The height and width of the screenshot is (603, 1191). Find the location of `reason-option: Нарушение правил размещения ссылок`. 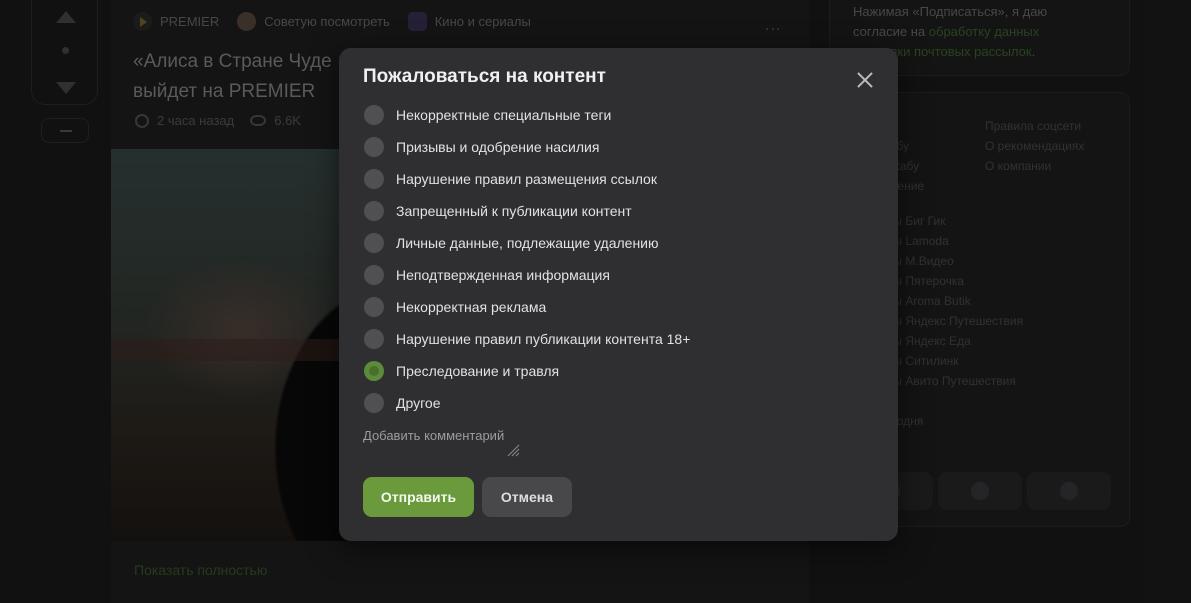

reason-option: Нарушение правил размещения ссылок is located at coordinates (527, 179).